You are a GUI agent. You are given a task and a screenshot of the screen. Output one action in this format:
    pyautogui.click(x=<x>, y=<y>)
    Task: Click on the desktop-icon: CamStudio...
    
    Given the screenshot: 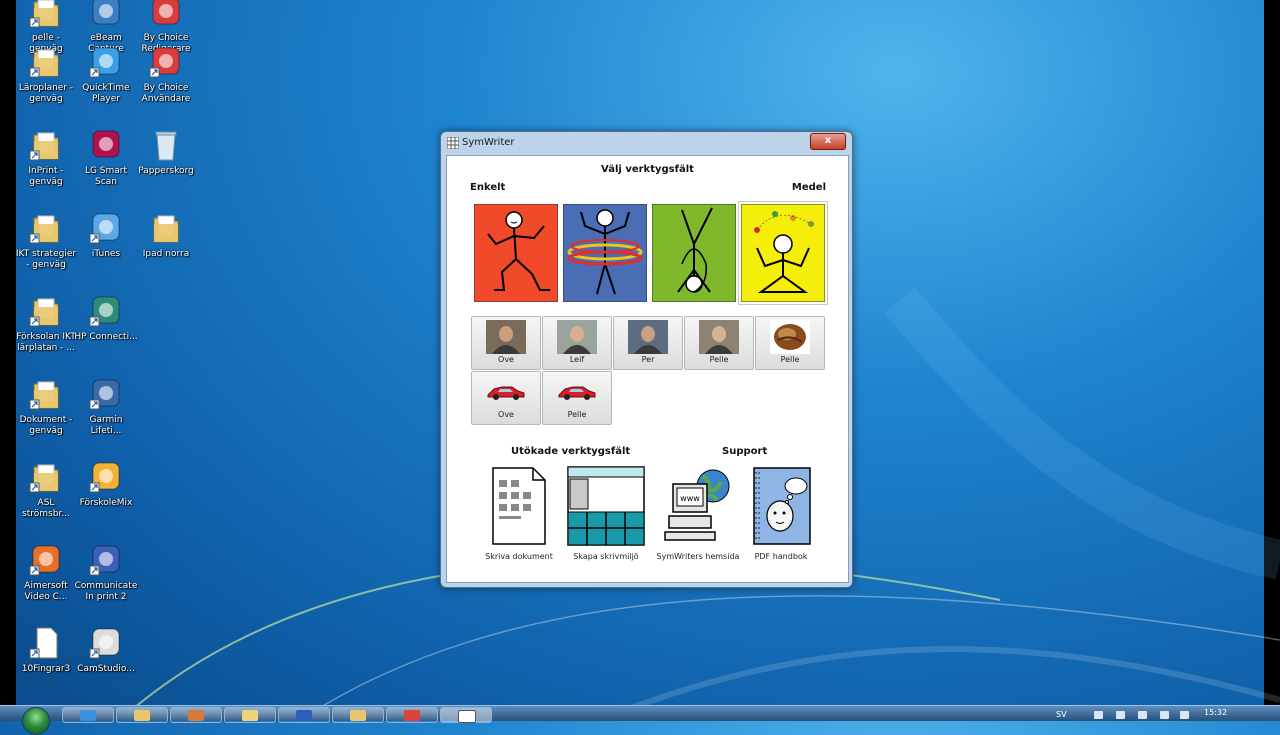 What is the action you would take?
    pyautogui.click(x=106, y=650)
    